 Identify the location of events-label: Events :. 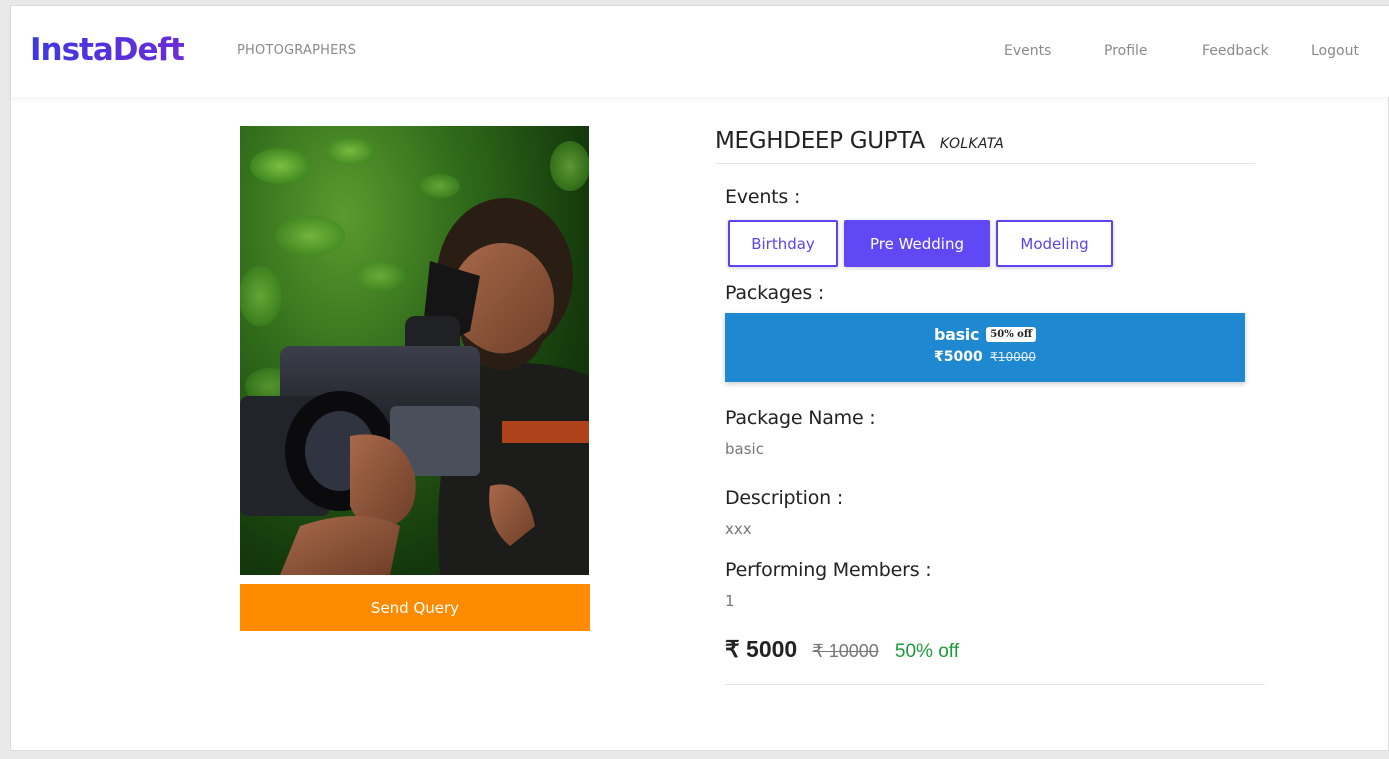
(763, 197).